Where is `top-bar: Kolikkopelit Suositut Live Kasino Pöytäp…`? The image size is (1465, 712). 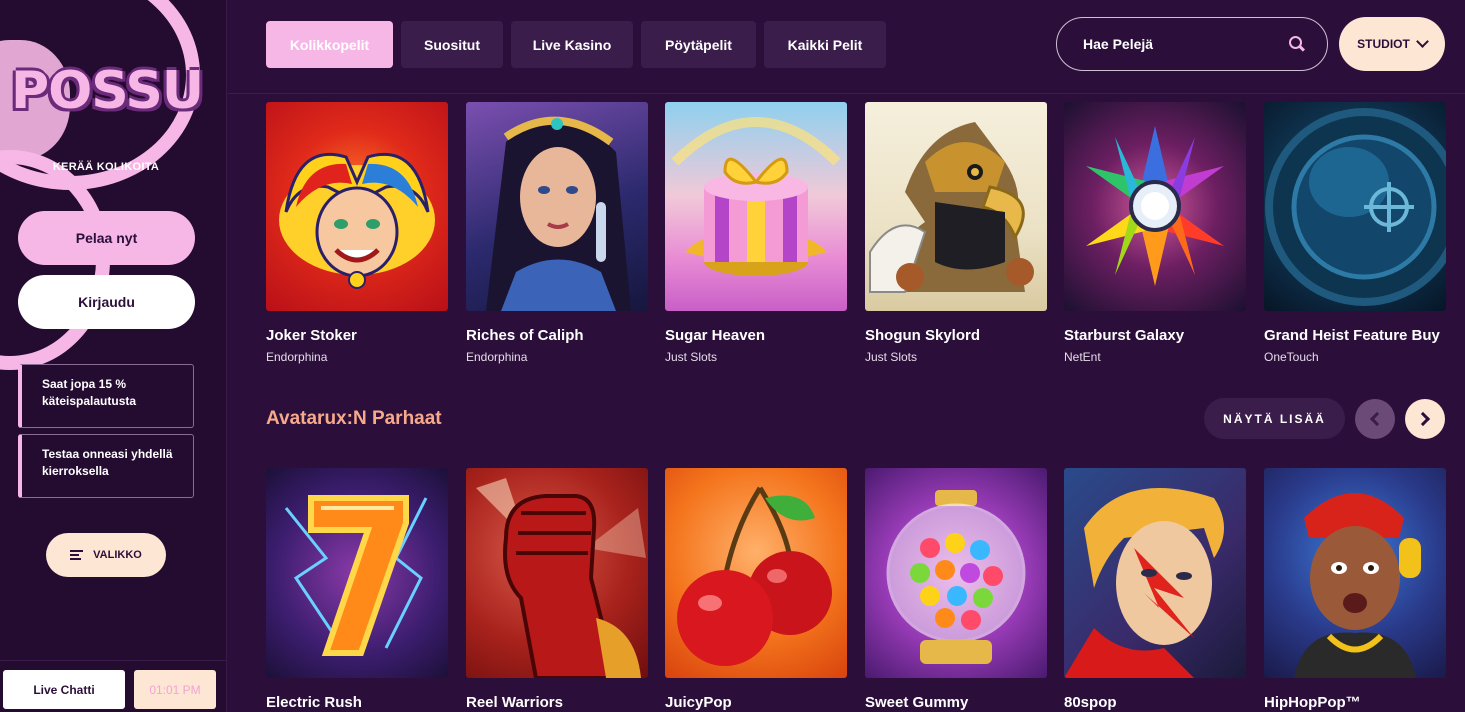
top-bar: Kolikkopelit Suositut Live Kasino Pöytäp… is located at coordinates (846, 47).